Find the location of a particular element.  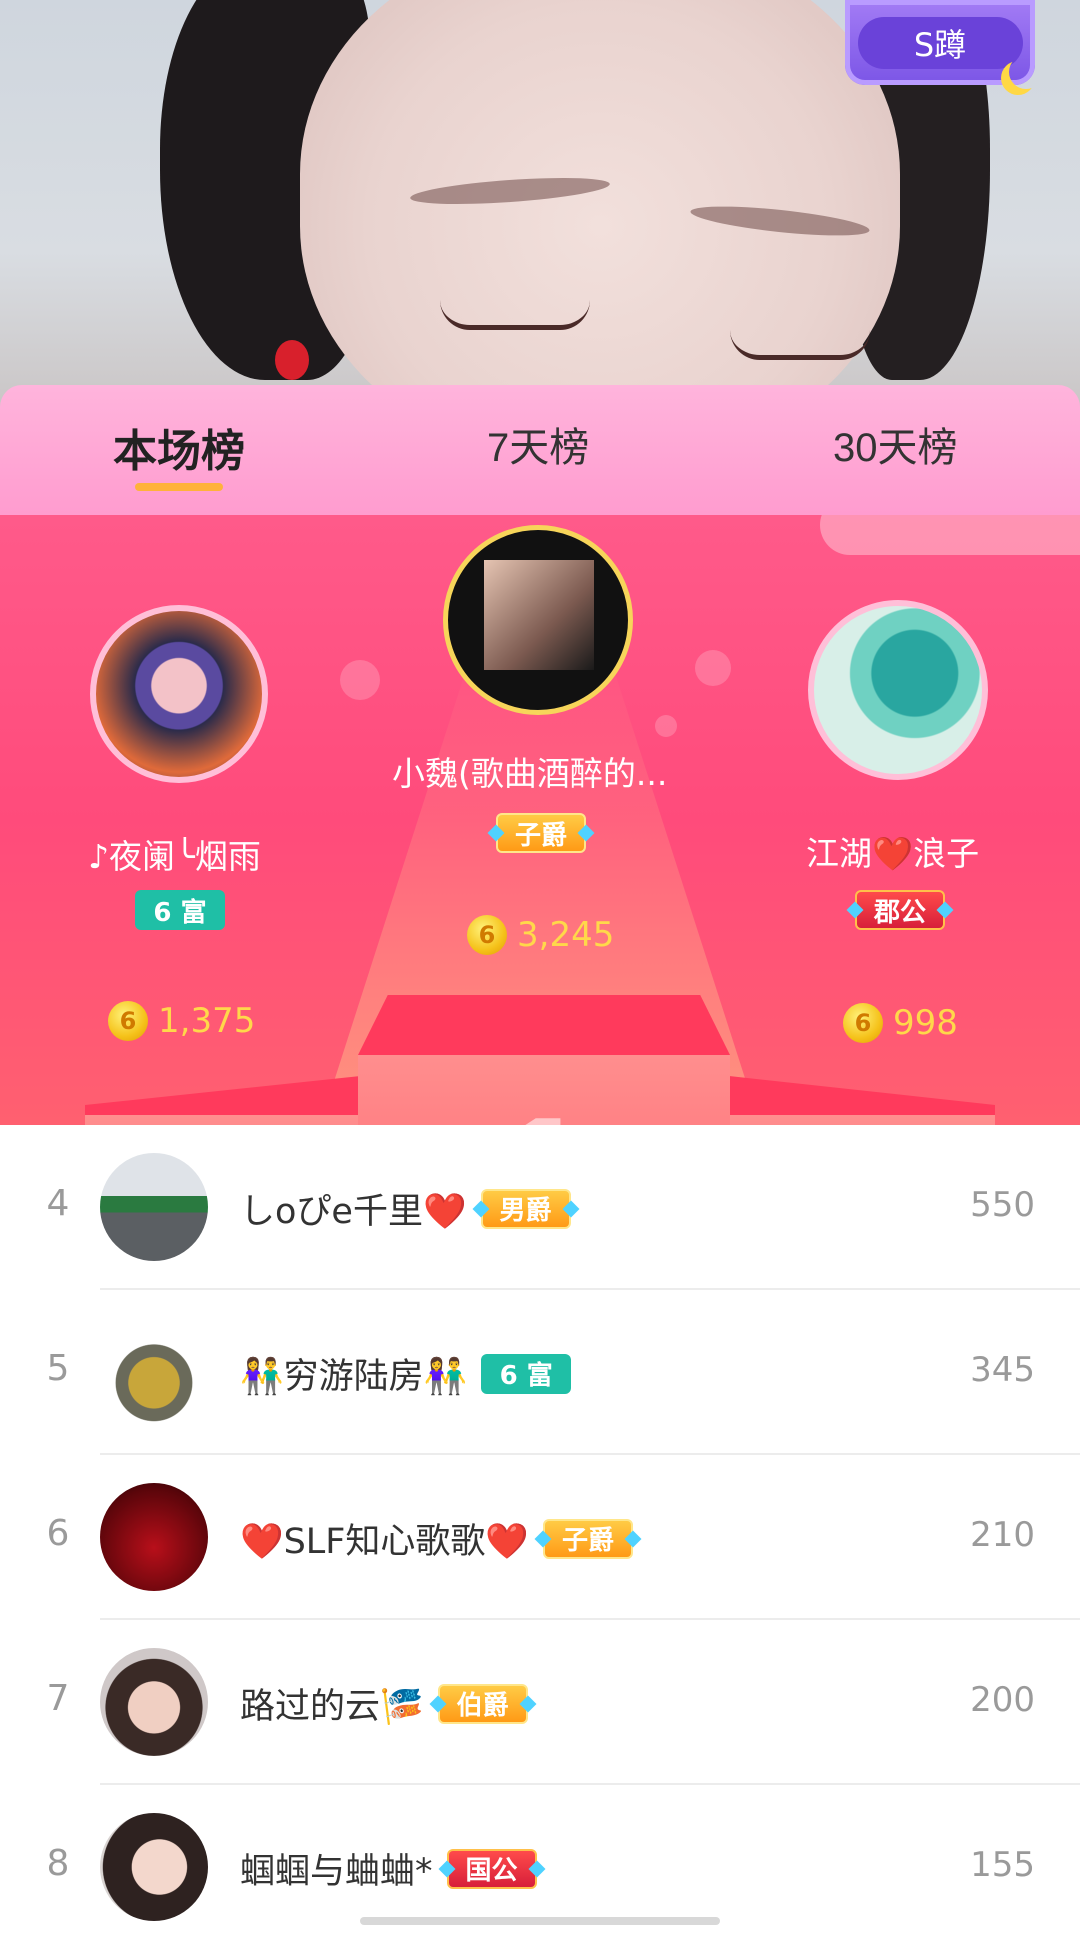

list-item-score: 200 is located at coordinates (1002, 1700).